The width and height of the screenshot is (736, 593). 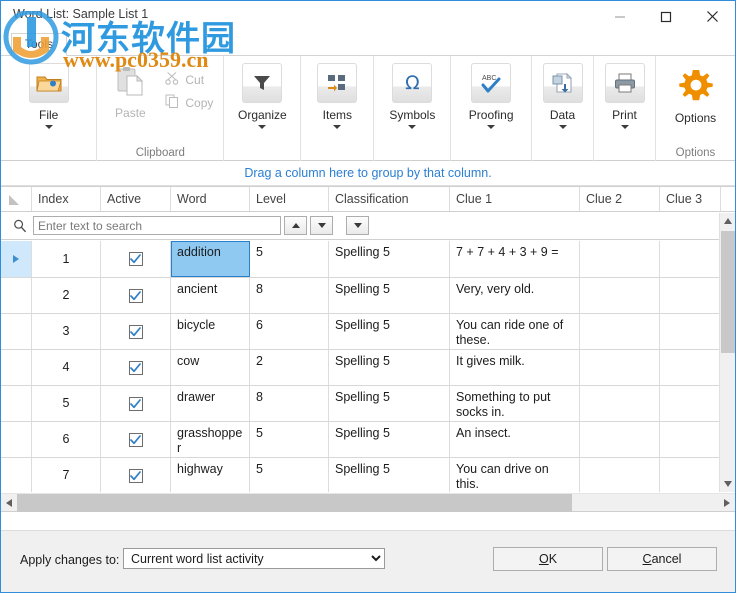 I want to click on cell-word: highway, so click(x=210, y=475).